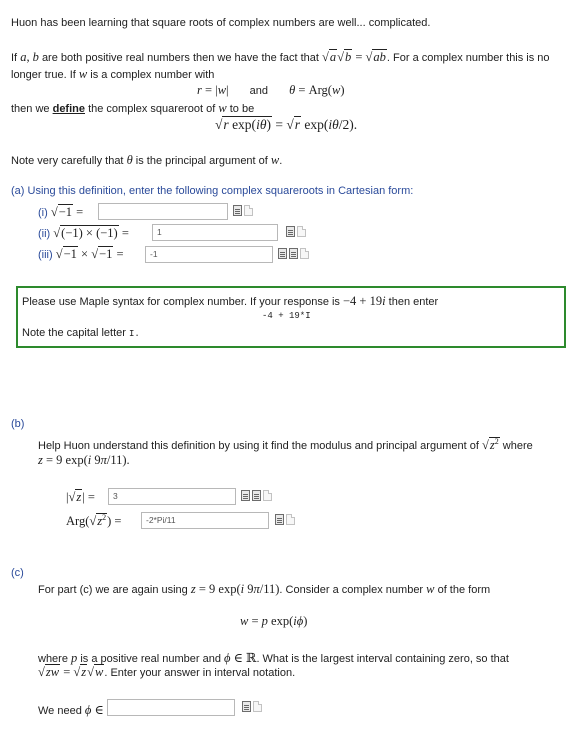  What do you see at coordinates (83, 232) in the screenshot?
I see `part-a-ii: (ii) √(−1) × (−1) =` at bounding box center [83, 232].